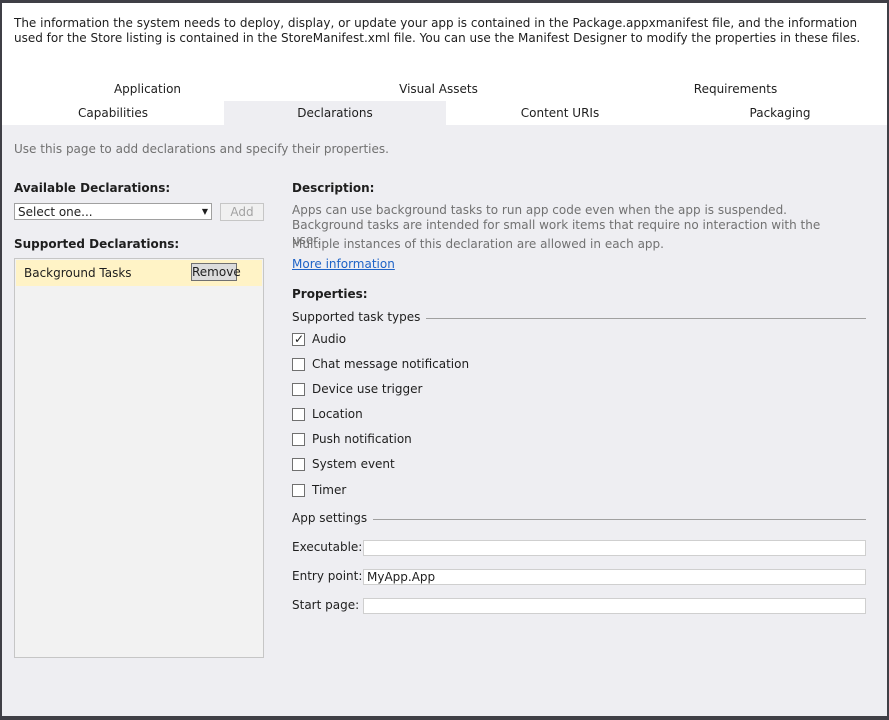 The image size is (889, 720). What do you see at coordinates (614, 606) in the screenshot?
I see `start-page-field` at bounding box center [614, 606].